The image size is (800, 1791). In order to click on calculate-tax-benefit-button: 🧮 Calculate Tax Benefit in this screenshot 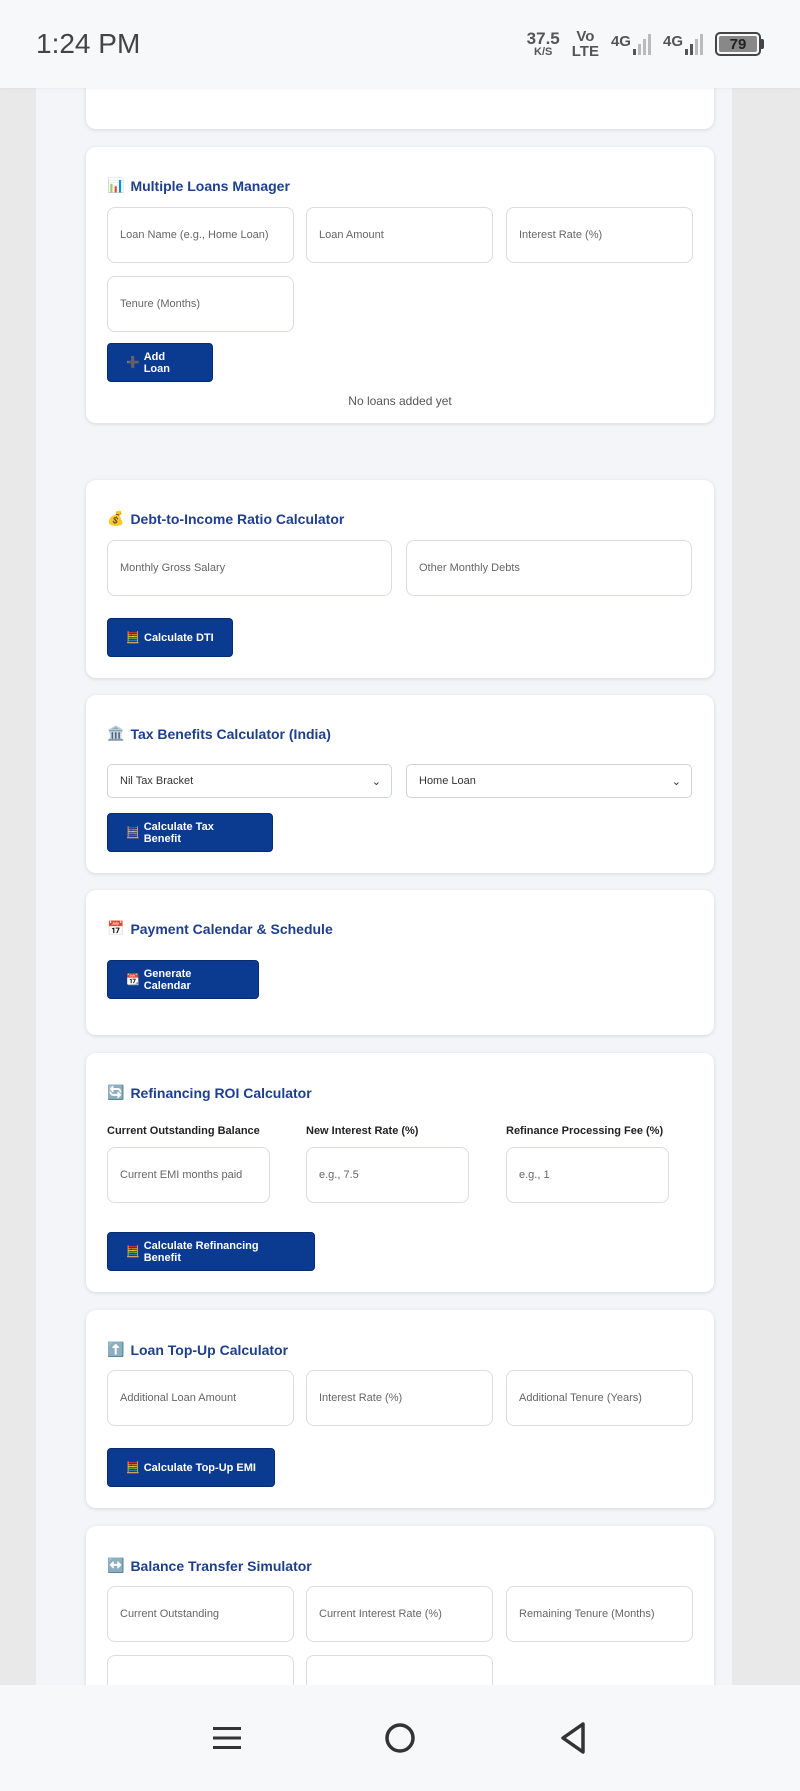, I will do `click(190, 832)`.